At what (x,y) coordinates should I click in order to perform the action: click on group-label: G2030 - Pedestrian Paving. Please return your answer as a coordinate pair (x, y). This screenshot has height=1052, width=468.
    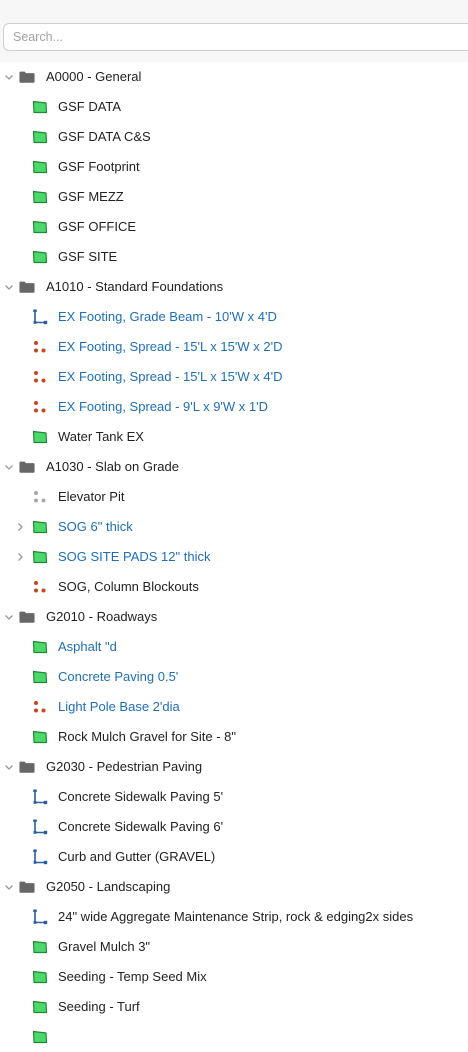
    Looking at the image, I should click on (124, 766).